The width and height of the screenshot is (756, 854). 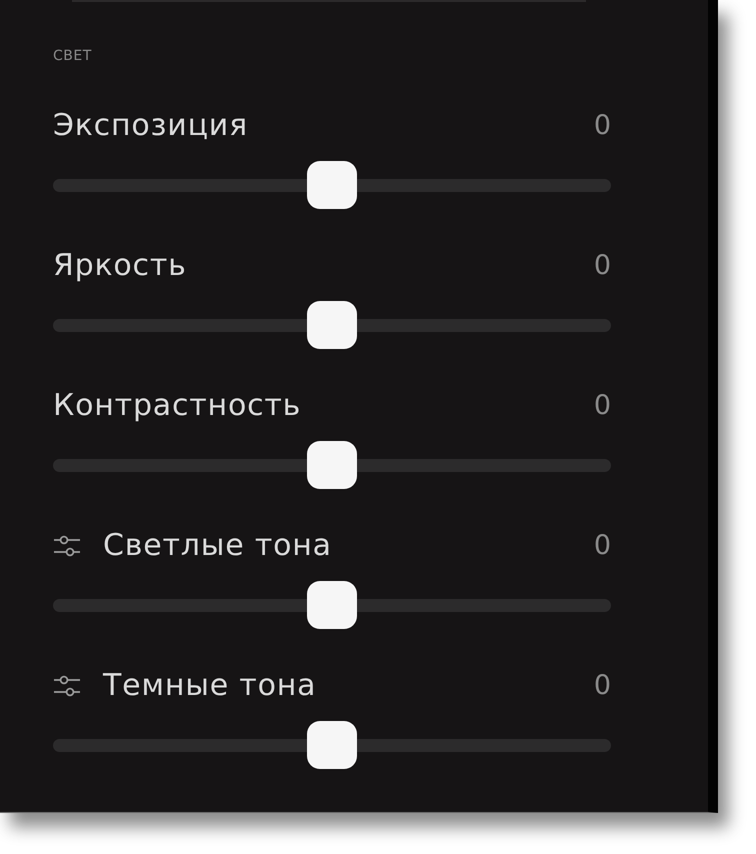 I want to click on slider-label: Темные тона, so click(x=209, y=686).